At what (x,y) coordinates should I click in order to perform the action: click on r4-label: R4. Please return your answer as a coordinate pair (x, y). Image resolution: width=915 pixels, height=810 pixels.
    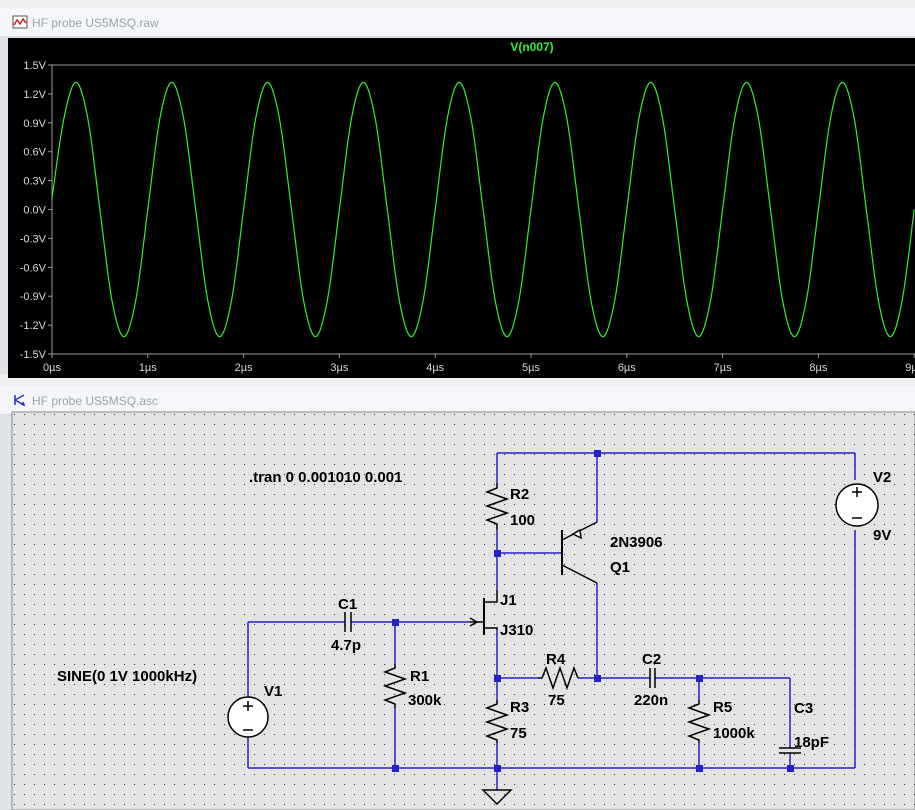
    Looking at the image, I should click on (556, 659).